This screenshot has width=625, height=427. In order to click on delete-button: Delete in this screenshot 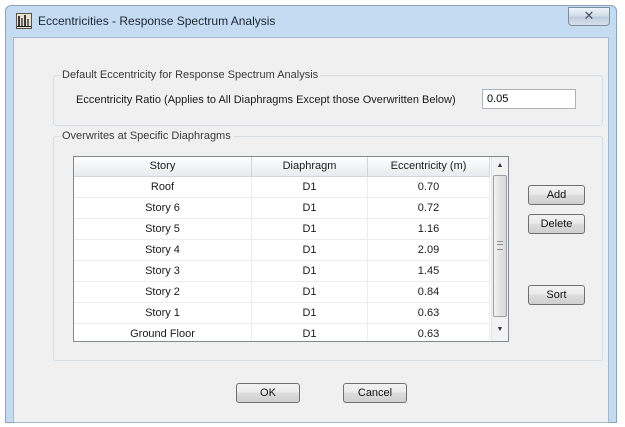, I will do `click(556, 224)`.